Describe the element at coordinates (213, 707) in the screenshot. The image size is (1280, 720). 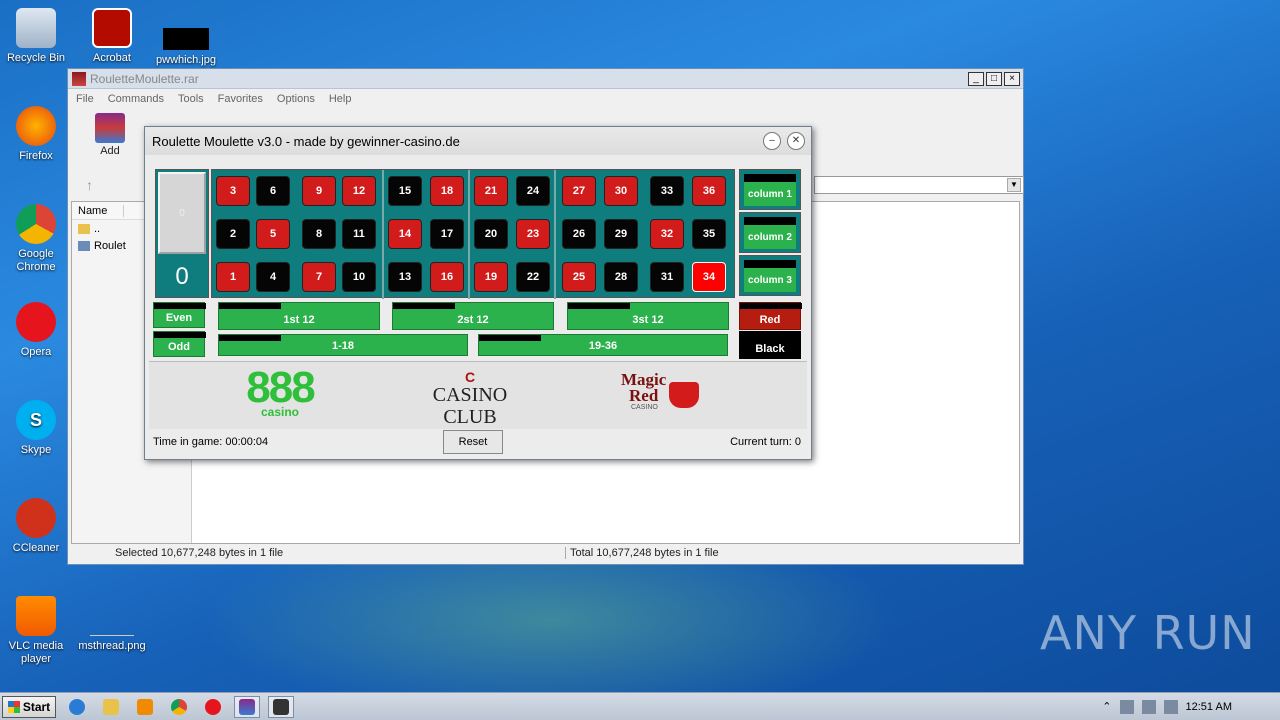
I see `taskbar-opera` at that location.